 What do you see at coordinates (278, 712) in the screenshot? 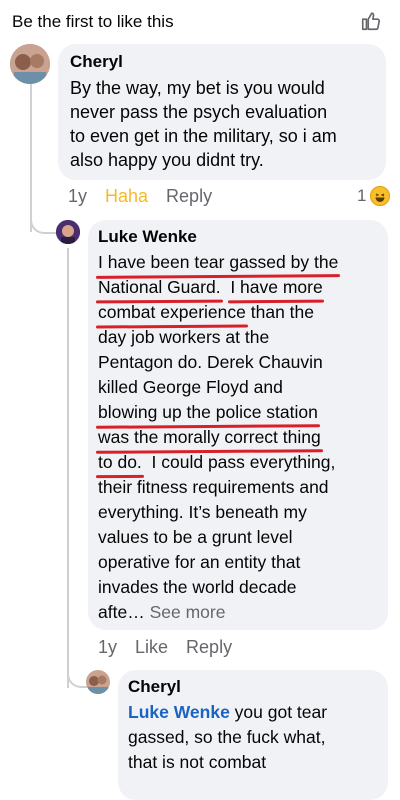
I see `comment-text-span: you got tear` at bounding box center [278, 712].